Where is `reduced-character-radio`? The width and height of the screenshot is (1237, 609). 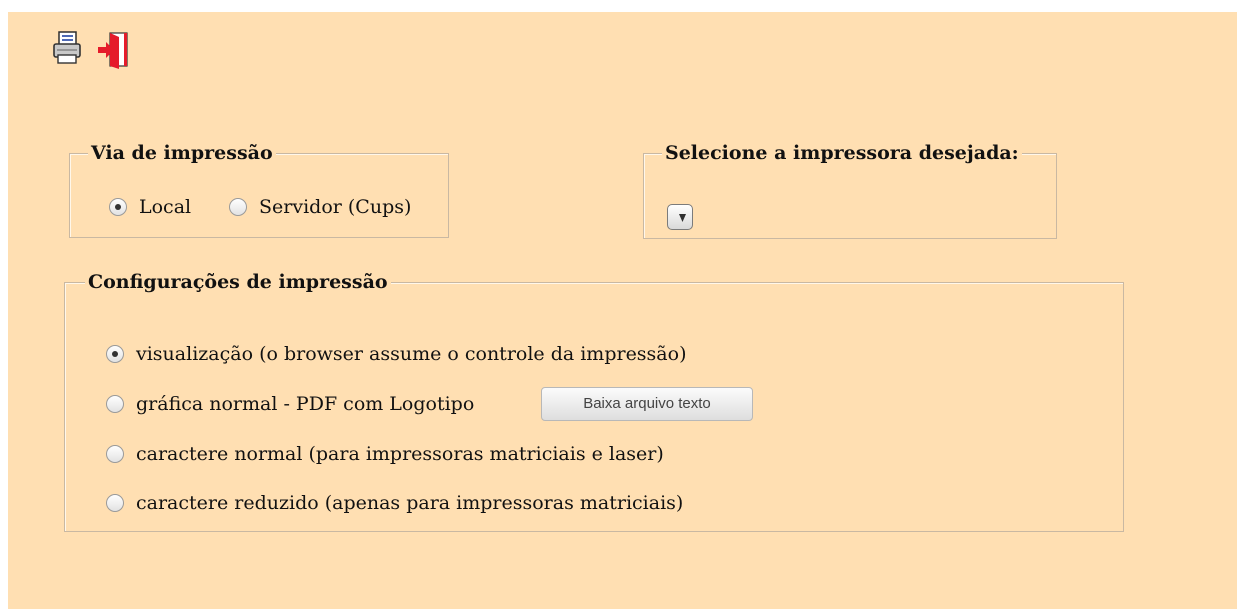 reduced-character-radio is located at coordinates (115, 503).